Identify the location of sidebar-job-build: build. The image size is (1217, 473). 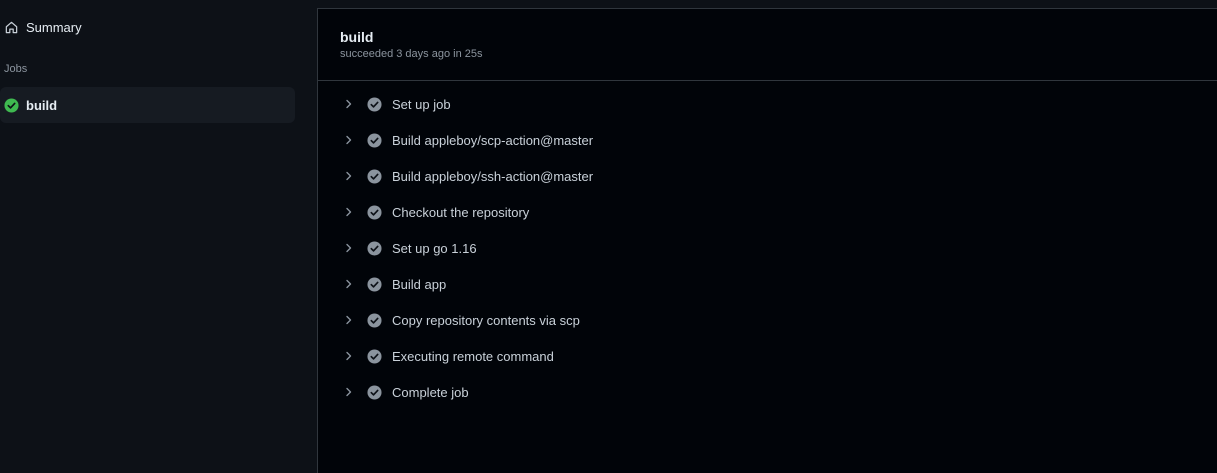
(147, 105).